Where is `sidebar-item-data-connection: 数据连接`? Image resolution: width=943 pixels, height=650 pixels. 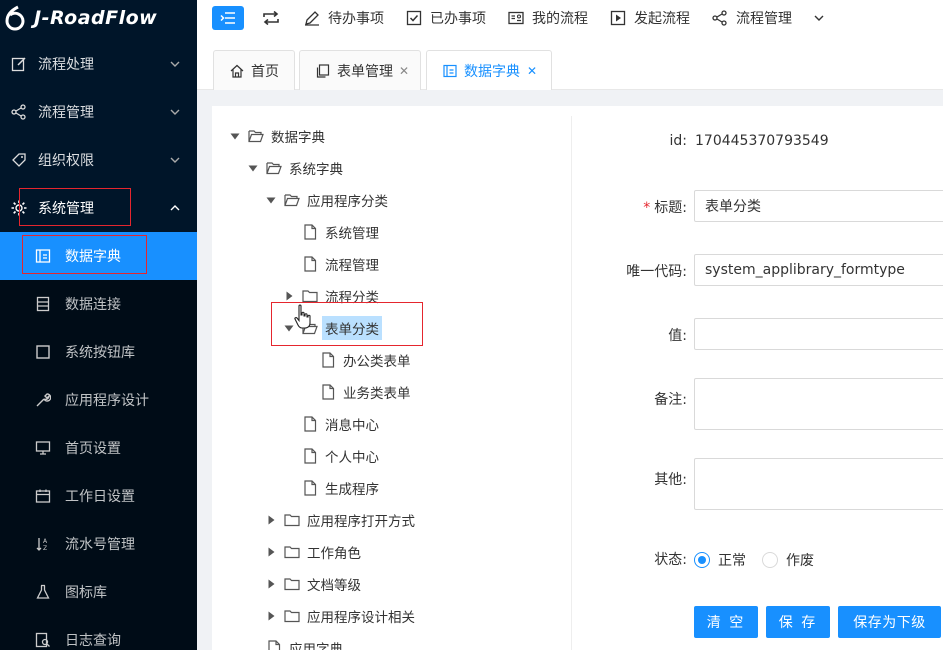 sidebar-item-data-connection: 数据连接 is located at coordinates (98, 304).